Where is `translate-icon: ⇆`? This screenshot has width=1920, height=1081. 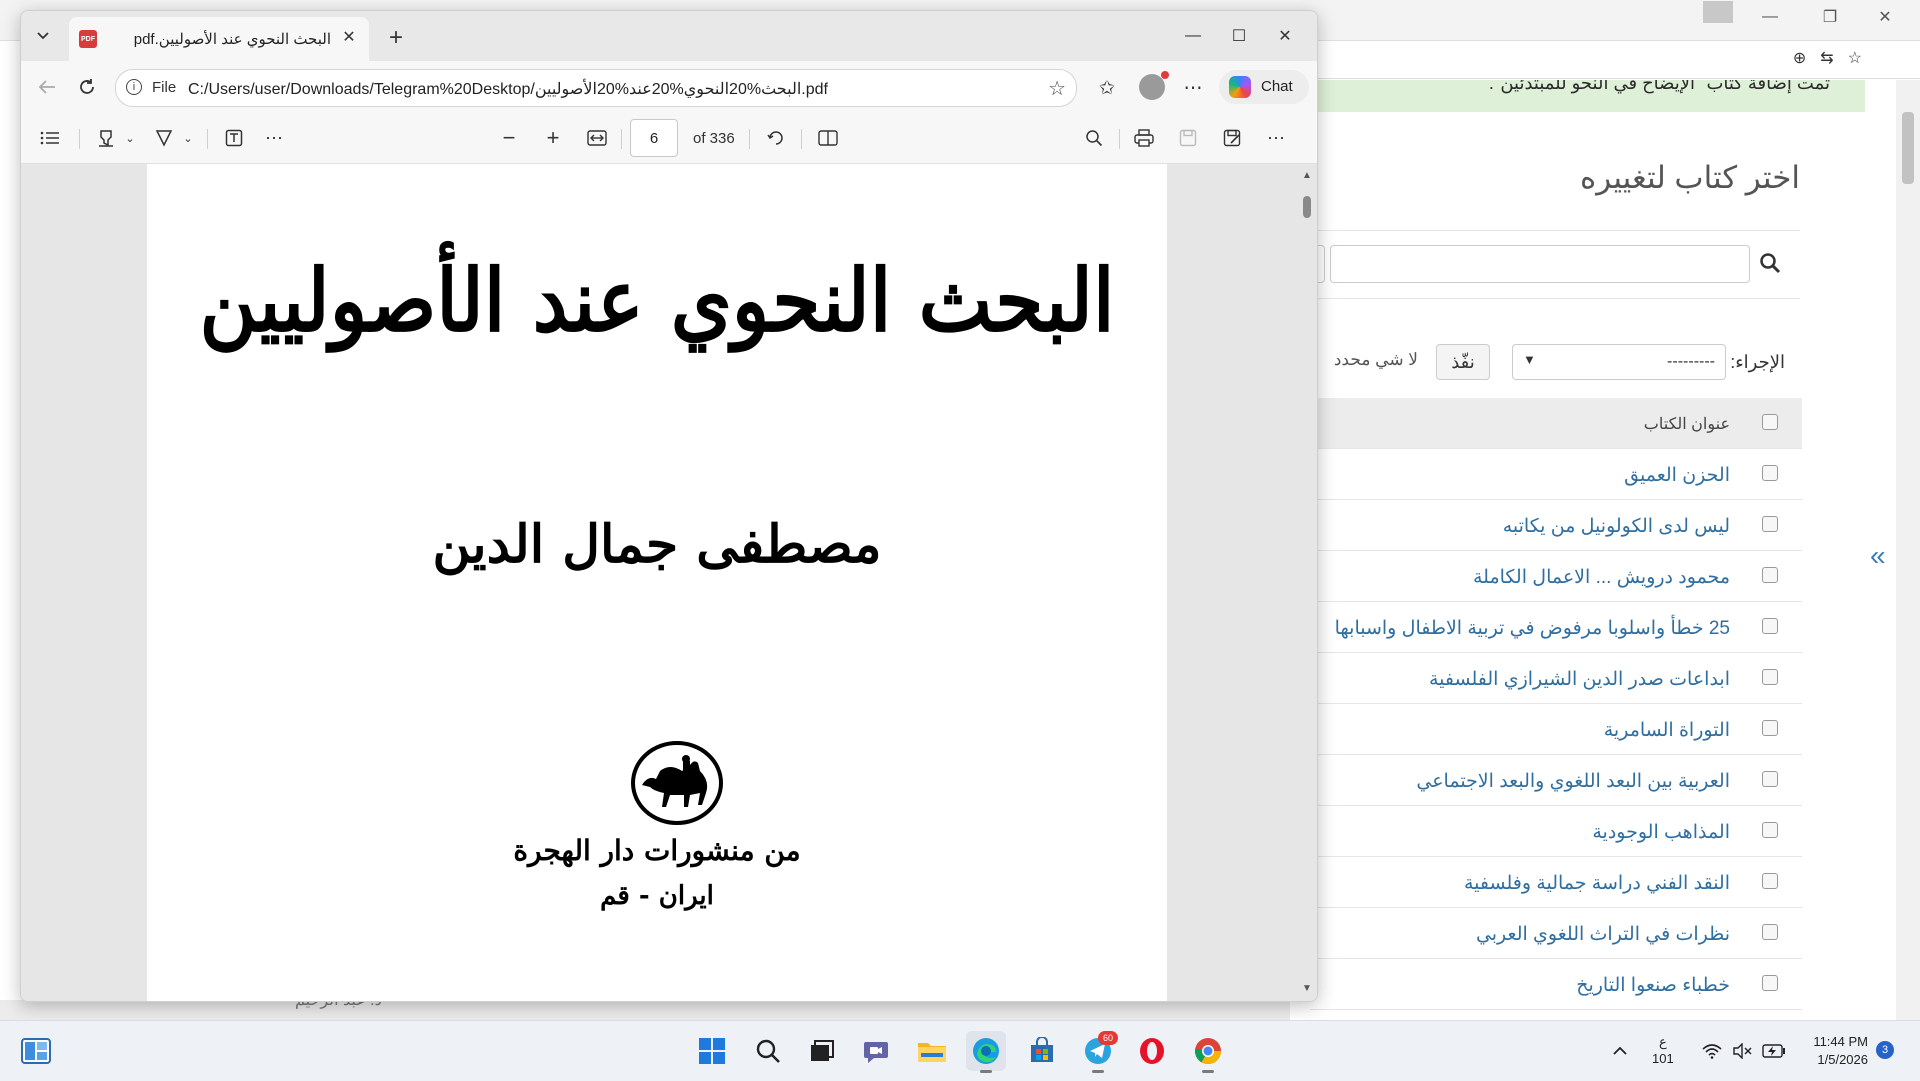 translate-icon: ⇆ is located at coordinates (1826, 58).